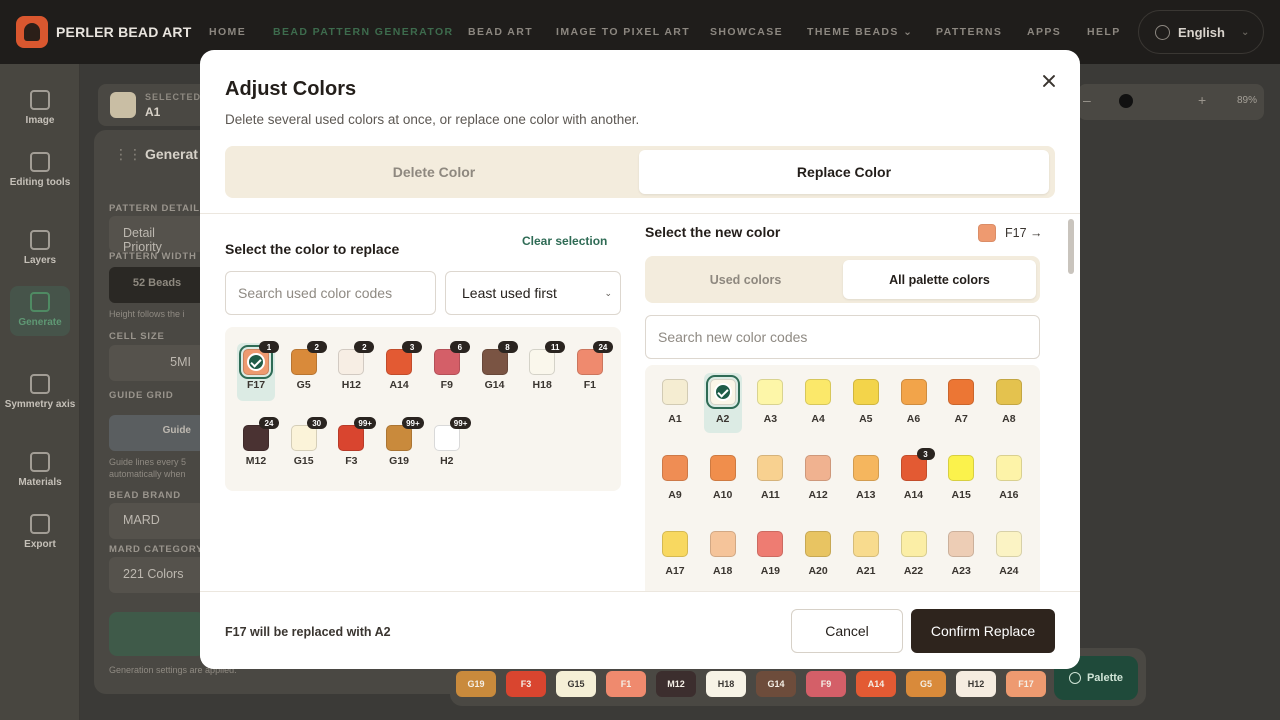 The width and height of the screenshot is (1280, 720). What do you see at coordinates (157, 634) in the screenshot?
I see `generate-button` at bounding box center [157, 634].